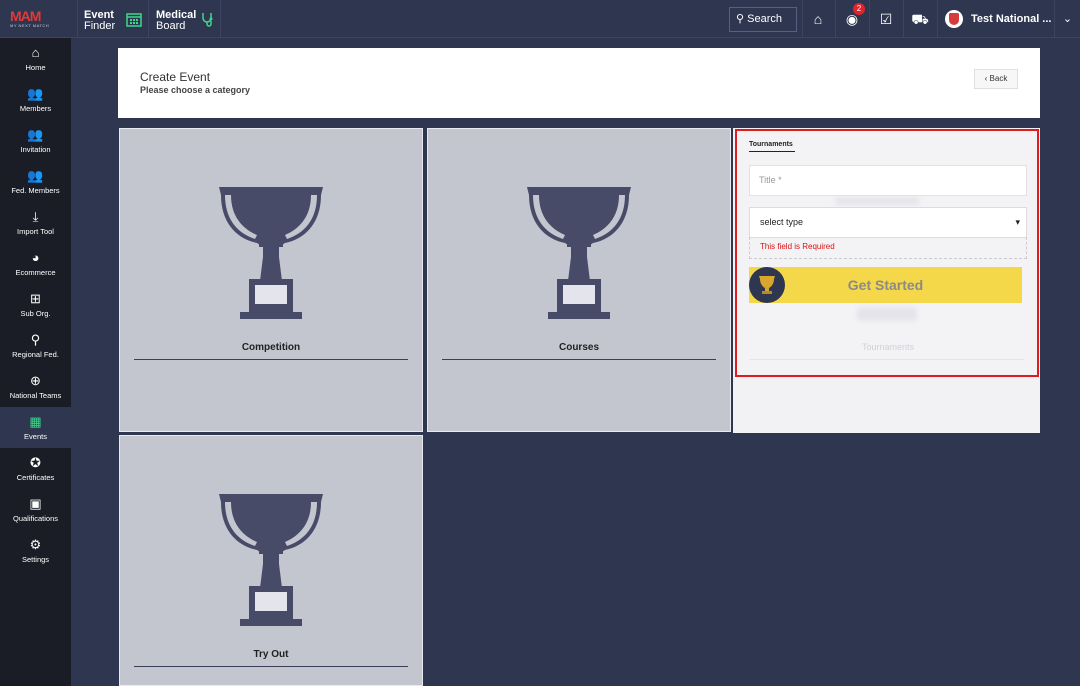 The height and width of the screenshot is (686, 1080). I want to click on medical-board-line2: Board, so click(171, 26).